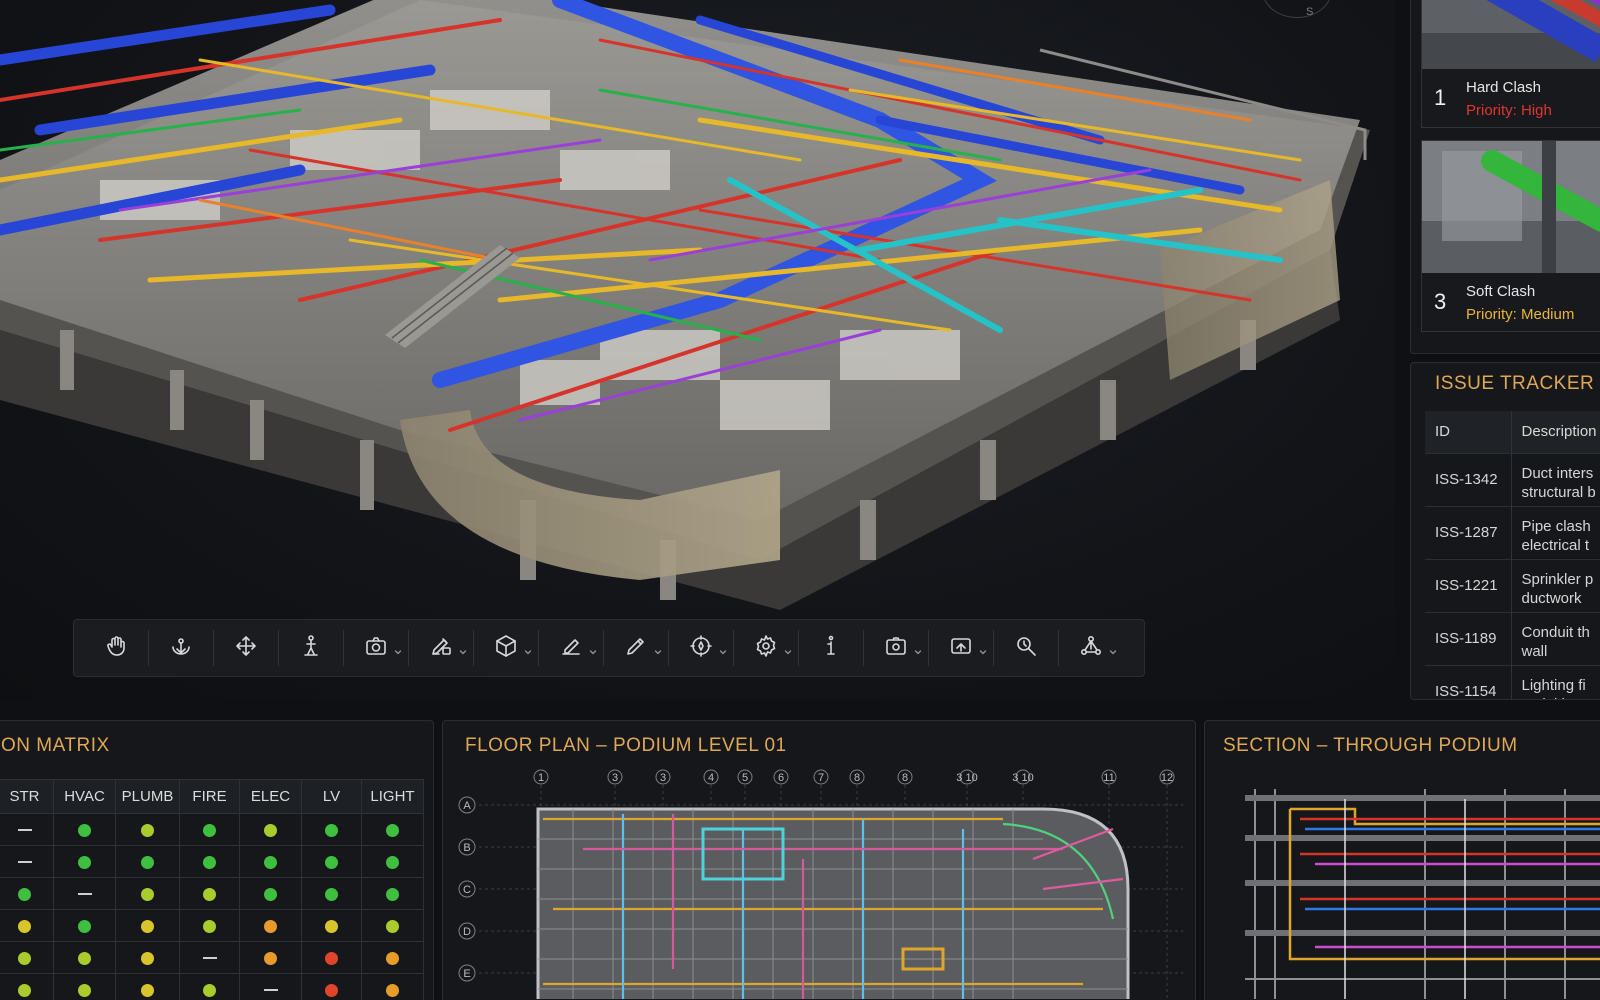 The height and width of the screenshot is (1000, 1600). I want to click on measure-icon, so click(1026, 648).